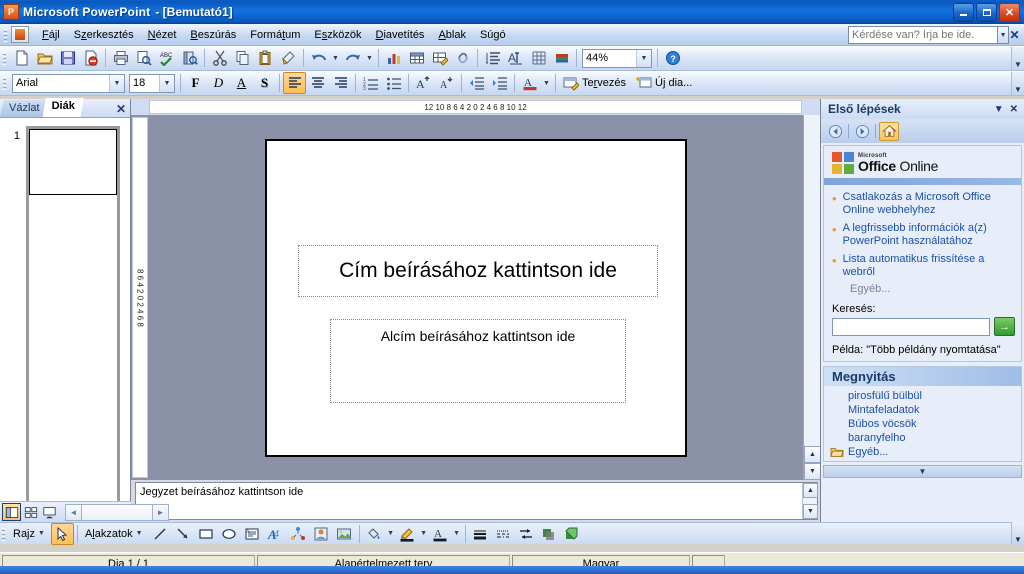 This screenshot has height=574, width=1024. What do you see at coordinates (922, 438) in the screenshot?
I see `recent-file-4: baranyfelho` at bounding box center [922, 438].